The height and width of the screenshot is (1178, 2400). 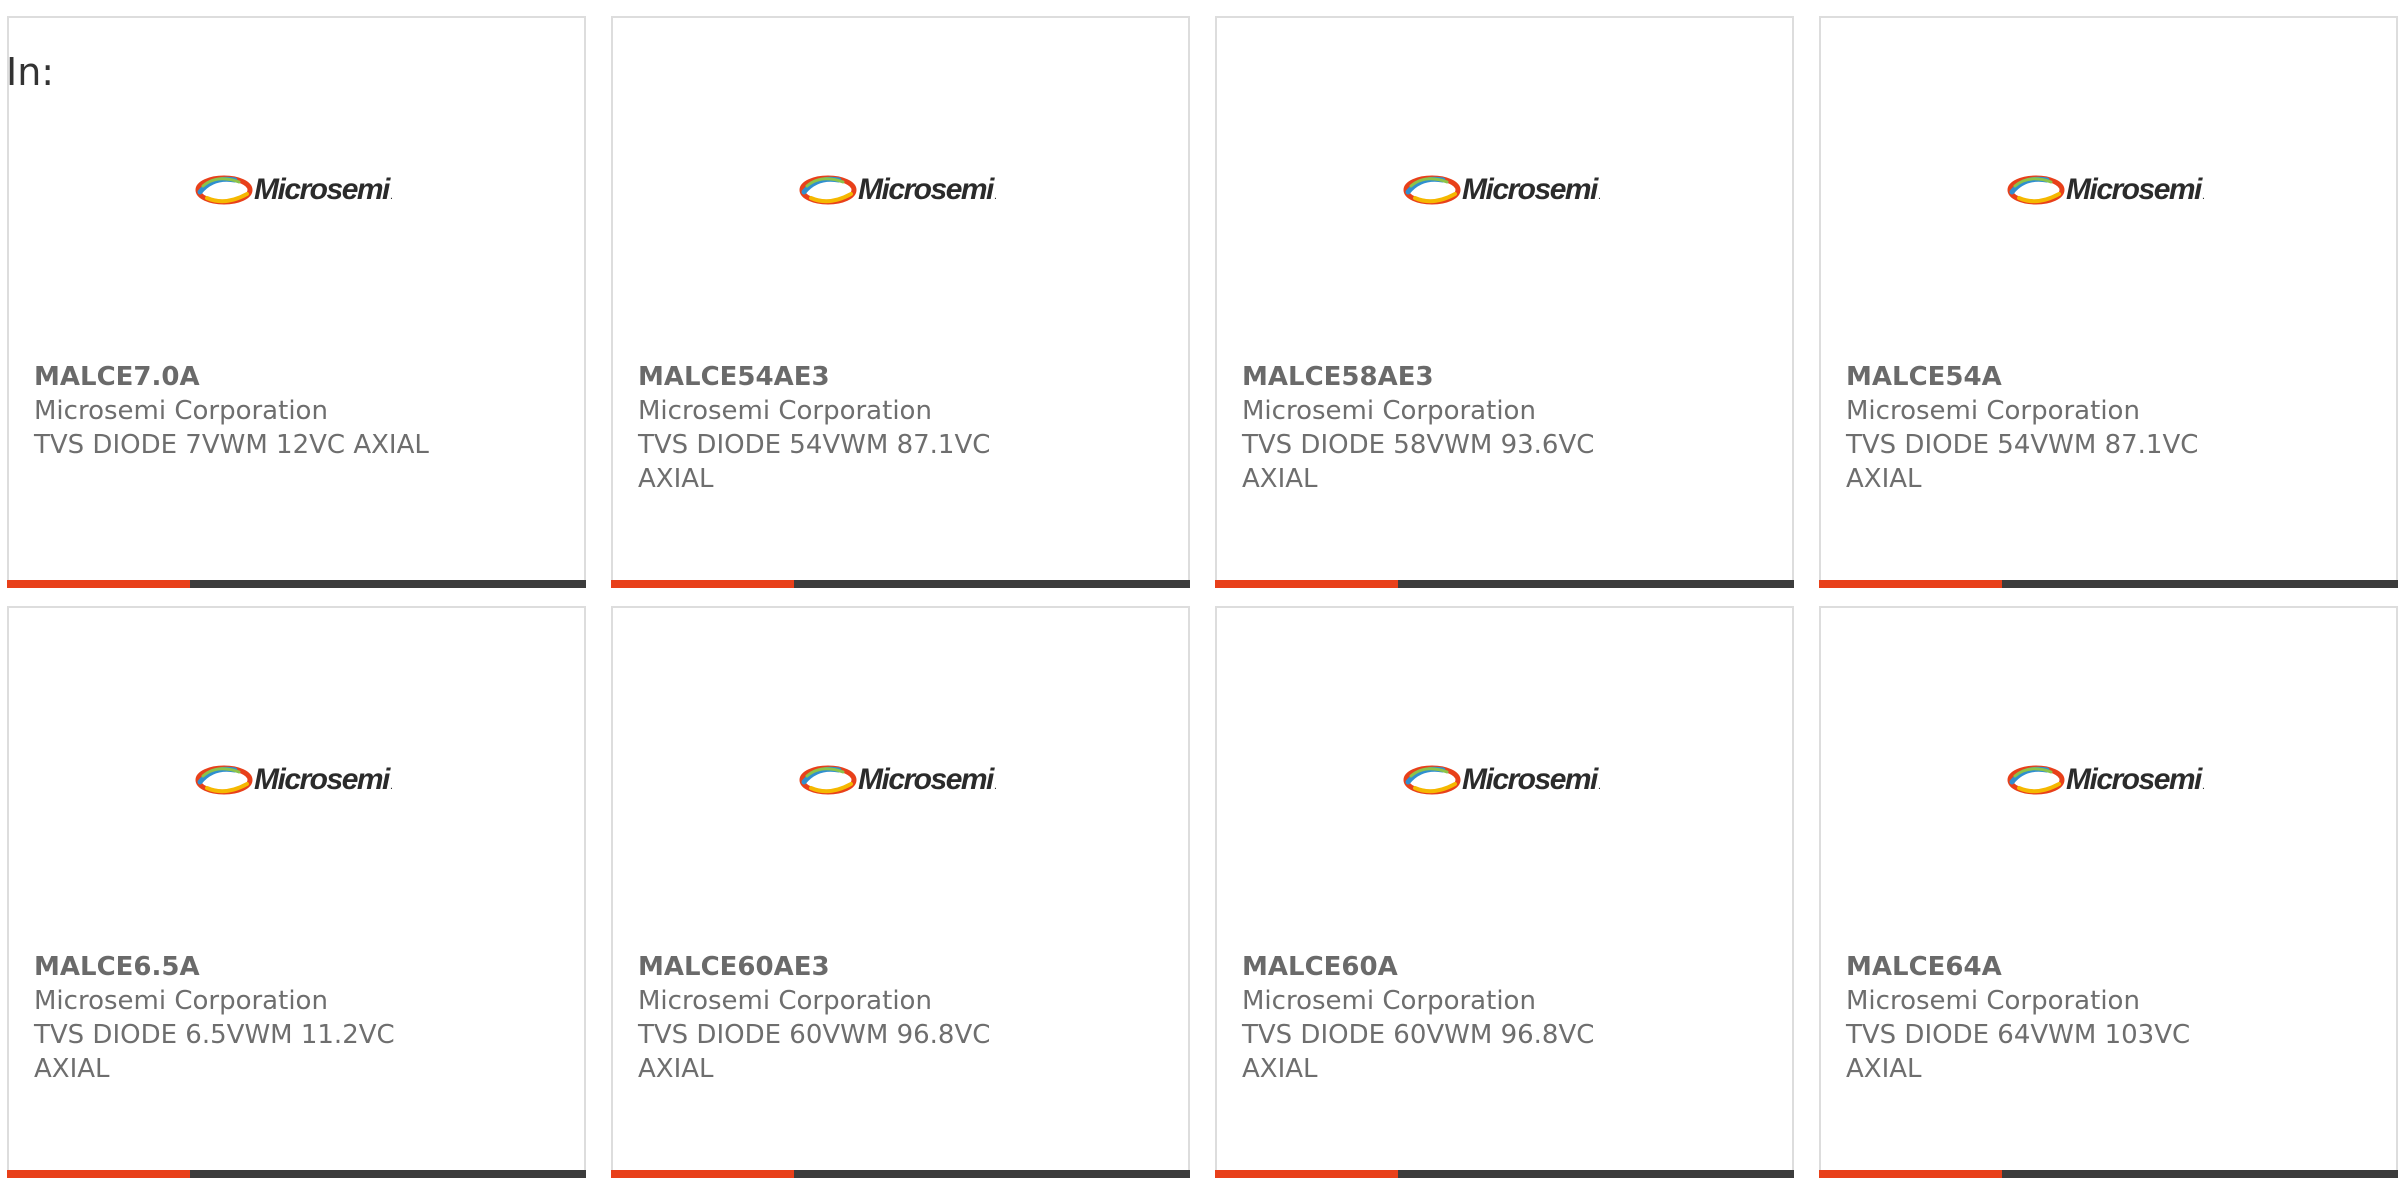 What do you see at coordinates (1418, 462) in the screenshot?
I see `product-description: TVS DIODE 58VWM 93.6VC AXIAL` at bounding box center [1418, 462].